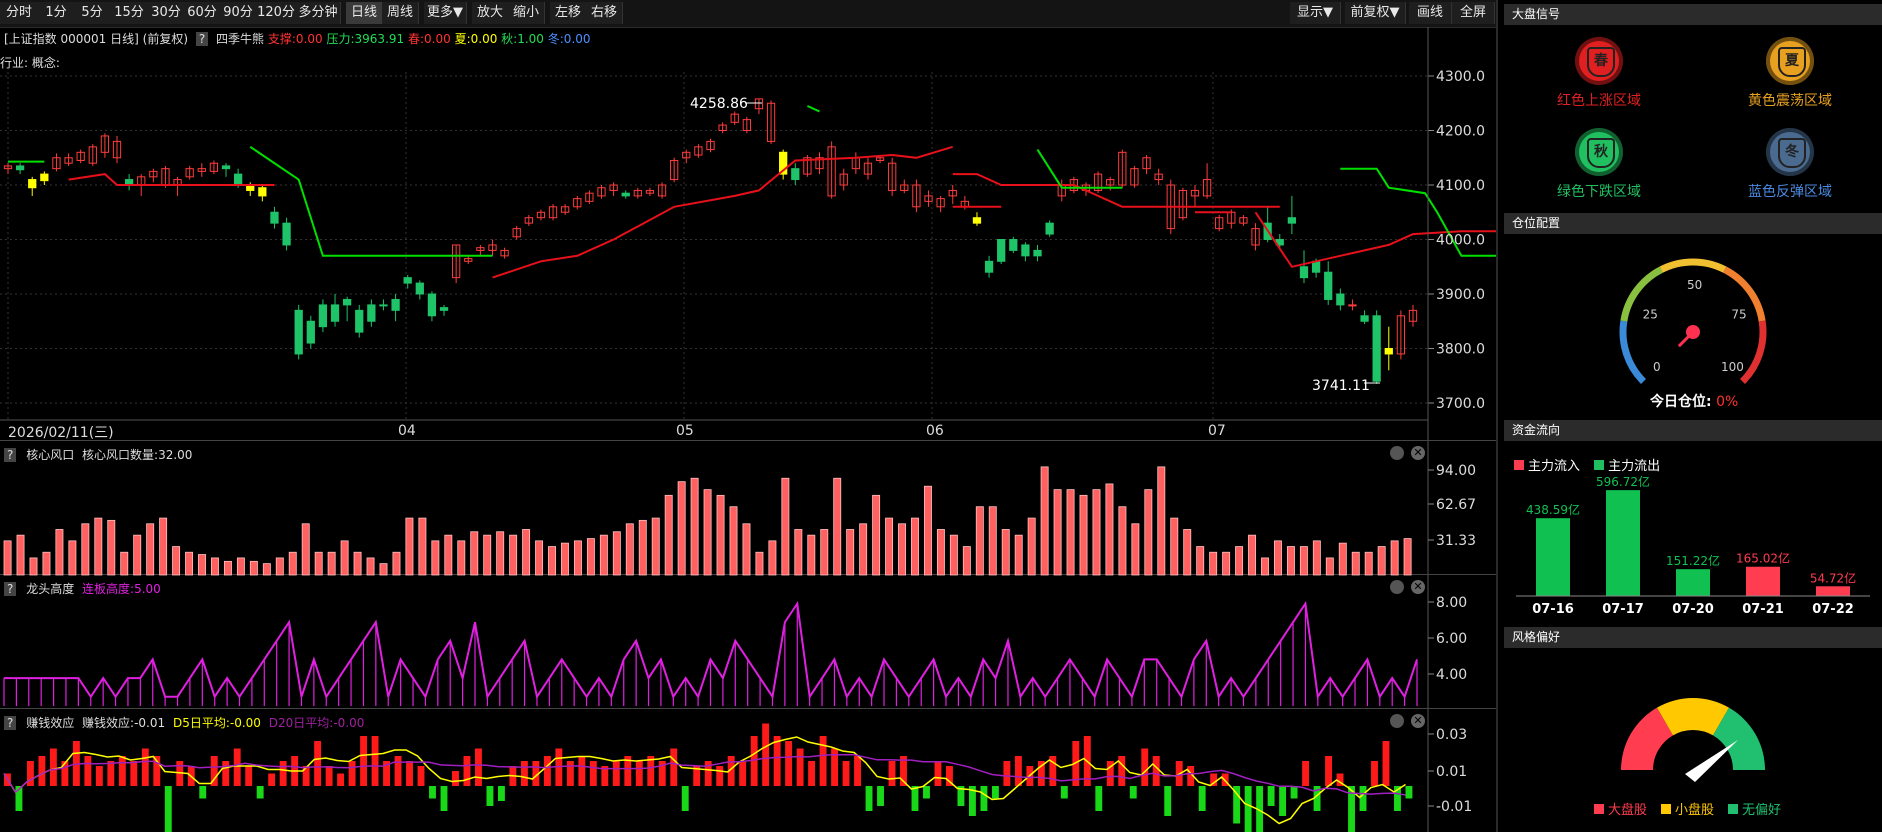  What do you see at coordinates (1397, 721) in the screenshot?
I see `ind3-settings-icon` at bounding box center [1397, 721].